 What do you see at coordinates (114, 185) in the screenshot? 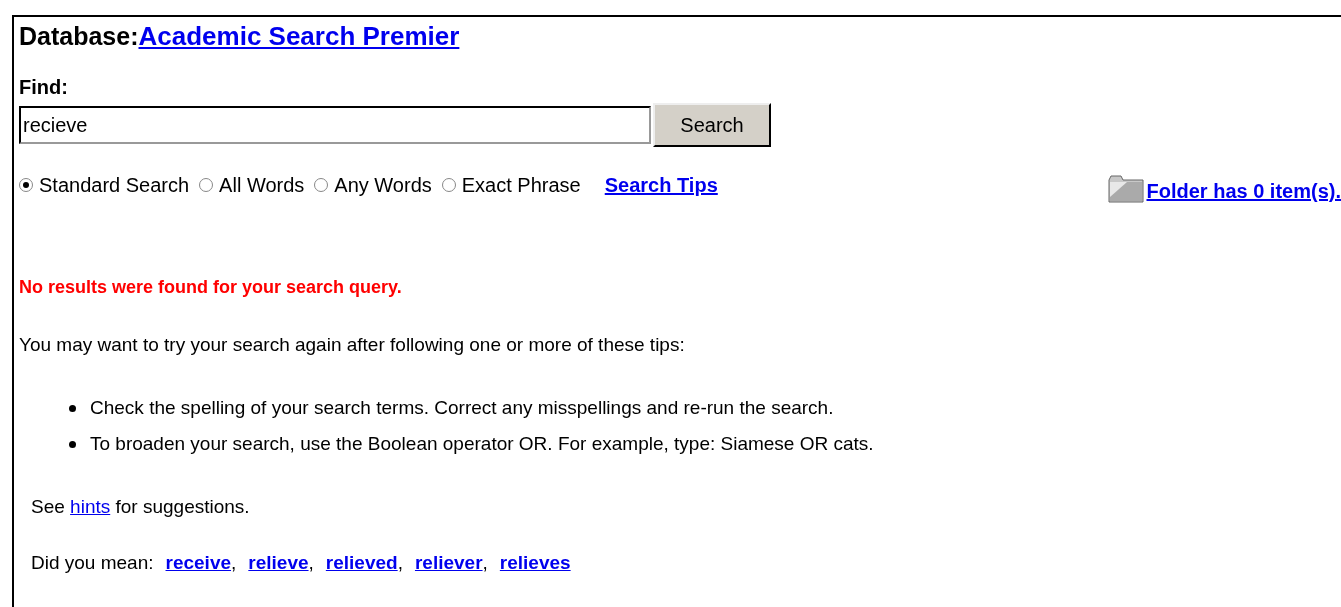
I see `radio-label: Standard Search` at bounding box center [114, 185].